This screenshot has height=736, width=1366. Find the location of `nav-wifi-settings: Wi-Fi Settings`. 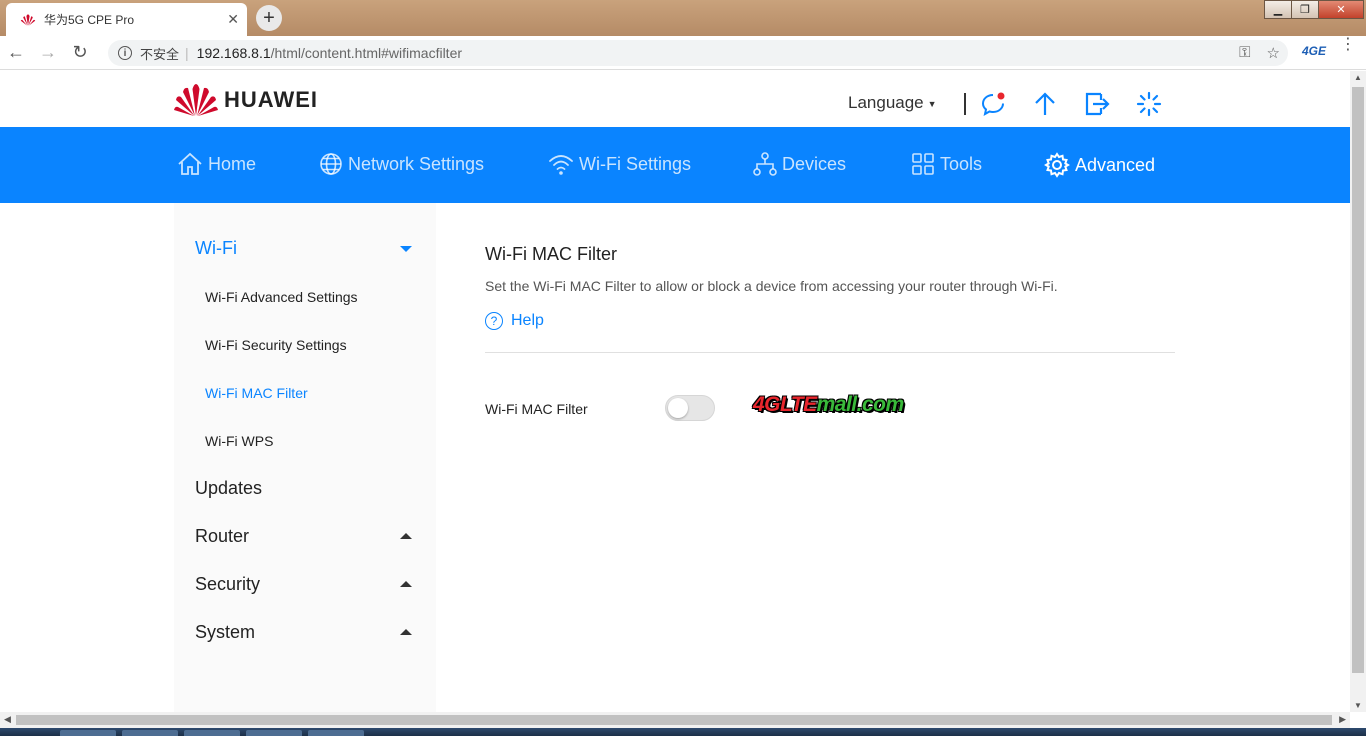

nav-wifi-settings: Wi-Fi Settings is located at coordinates (619, 164).